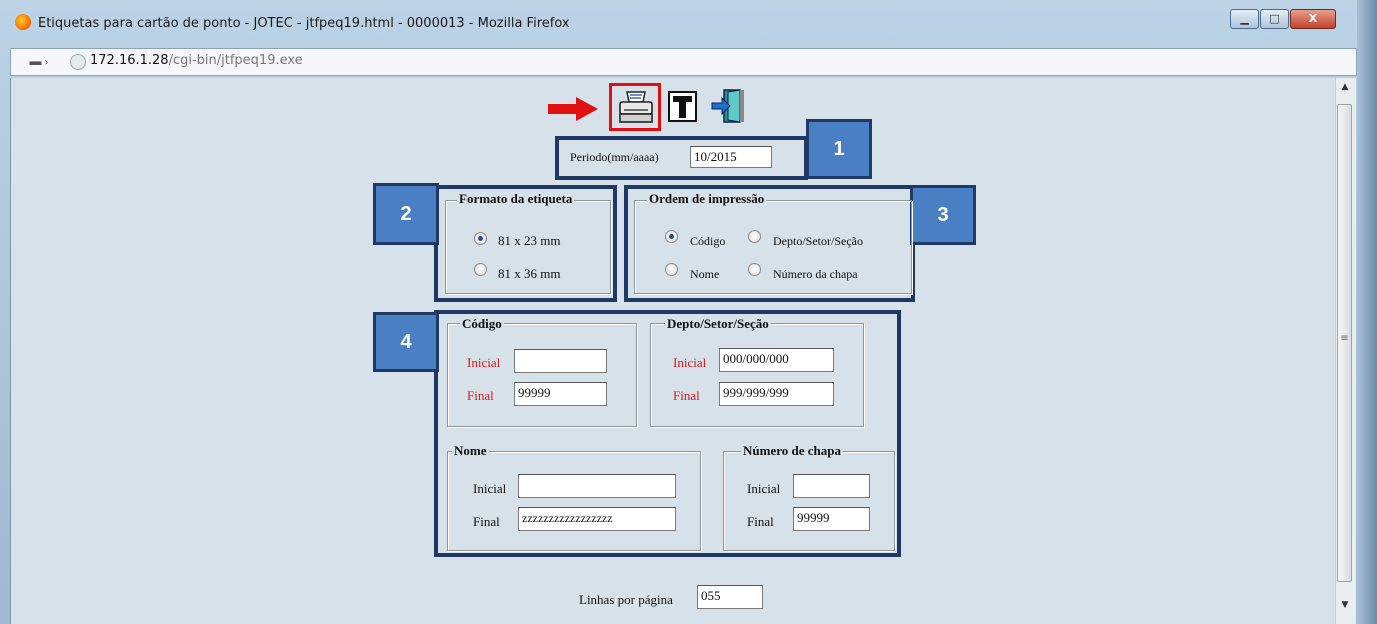 The image size is (1377, 624). I want to click on linhas-label: Linhas por página, so click(626, 599).